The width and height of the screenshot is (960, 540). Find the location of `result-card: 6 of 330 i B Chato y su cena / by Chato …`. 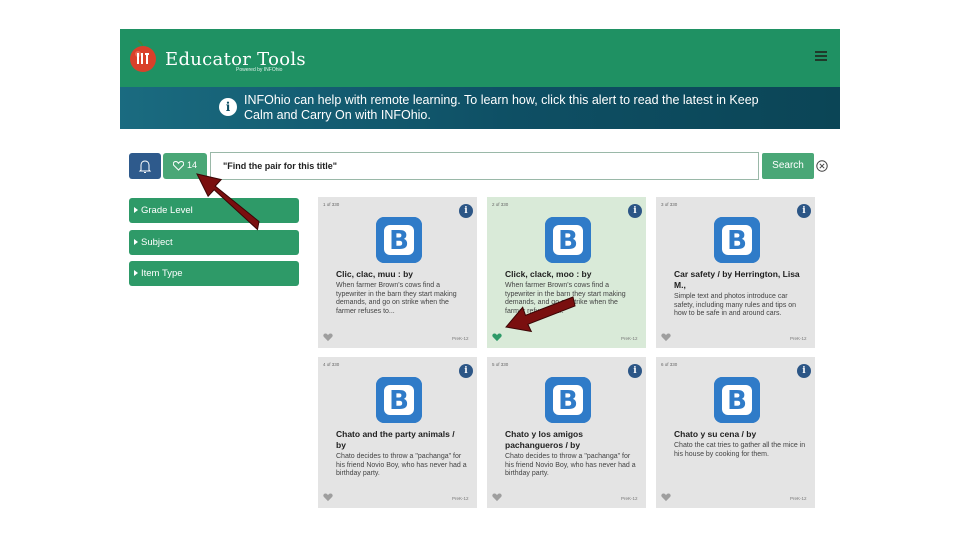

result-card: 6 of 330 i B Chato y su cena / by Chato … is located at coordinates (735, 432).